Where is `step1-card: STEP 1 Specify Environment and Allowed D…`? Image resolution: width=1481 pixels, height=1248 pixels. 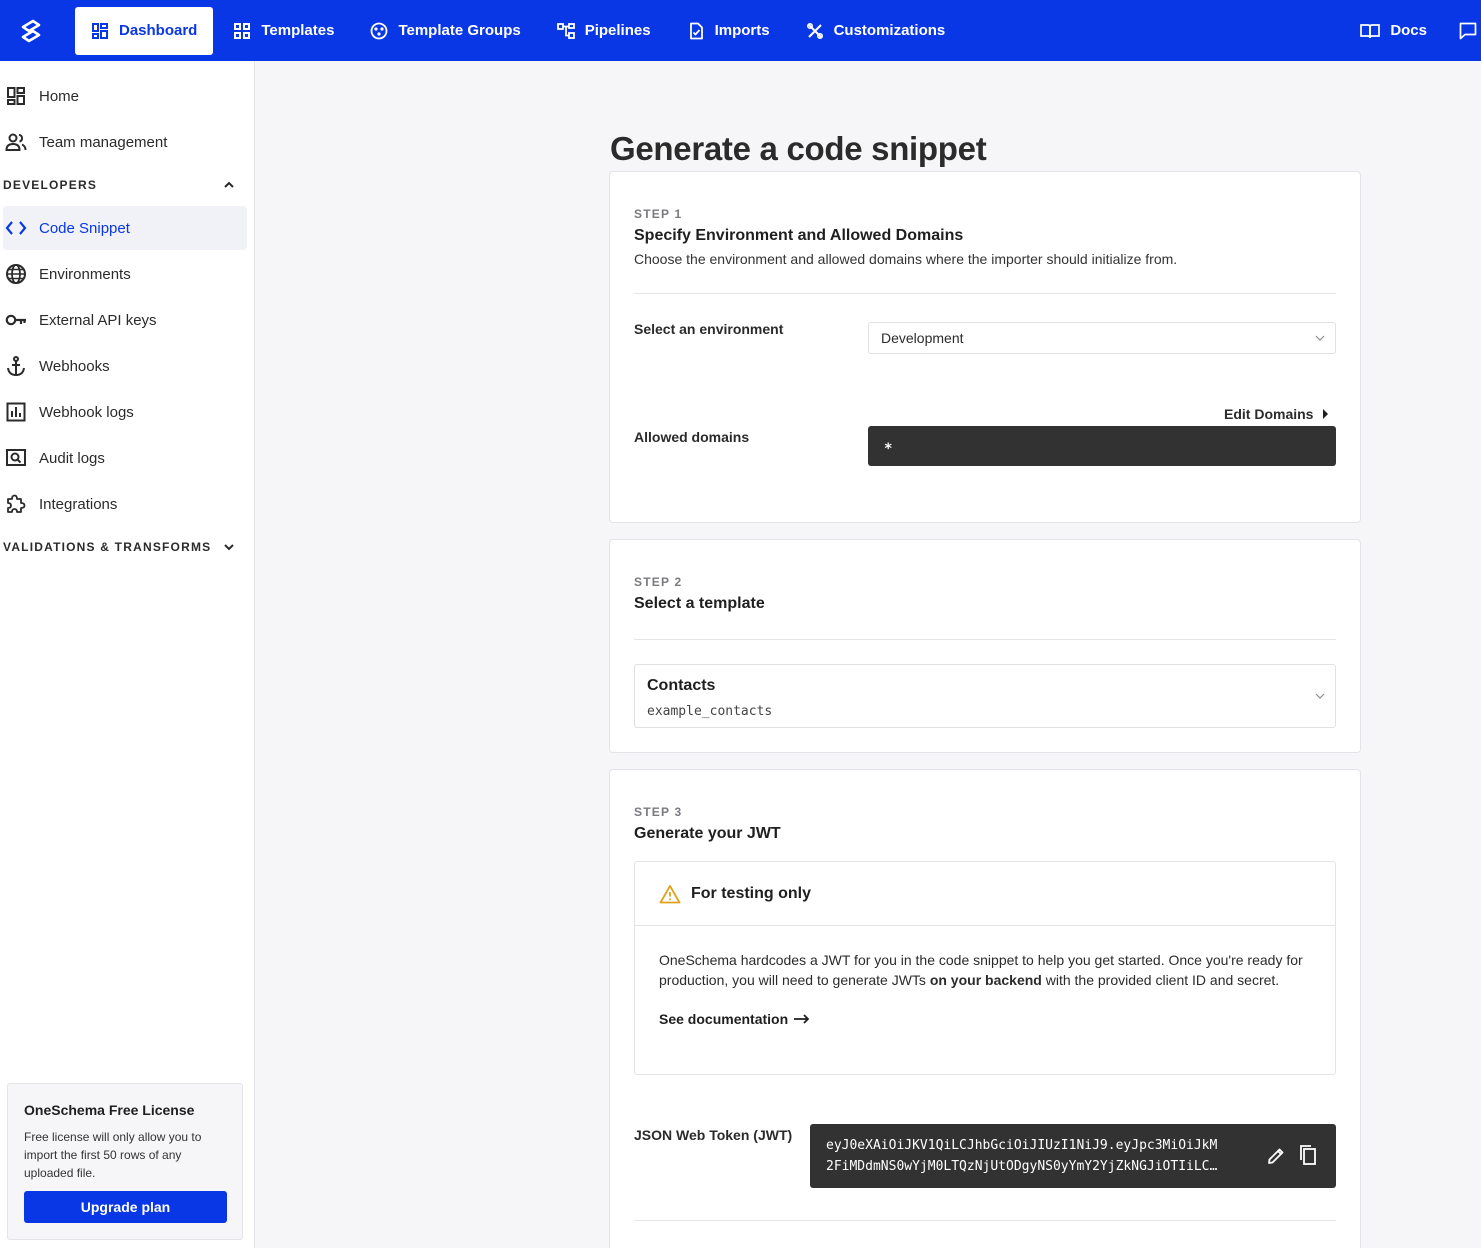
step1-card: STEP 1 Specify Environment and Allowed D… is located at coordinates (985, 347).